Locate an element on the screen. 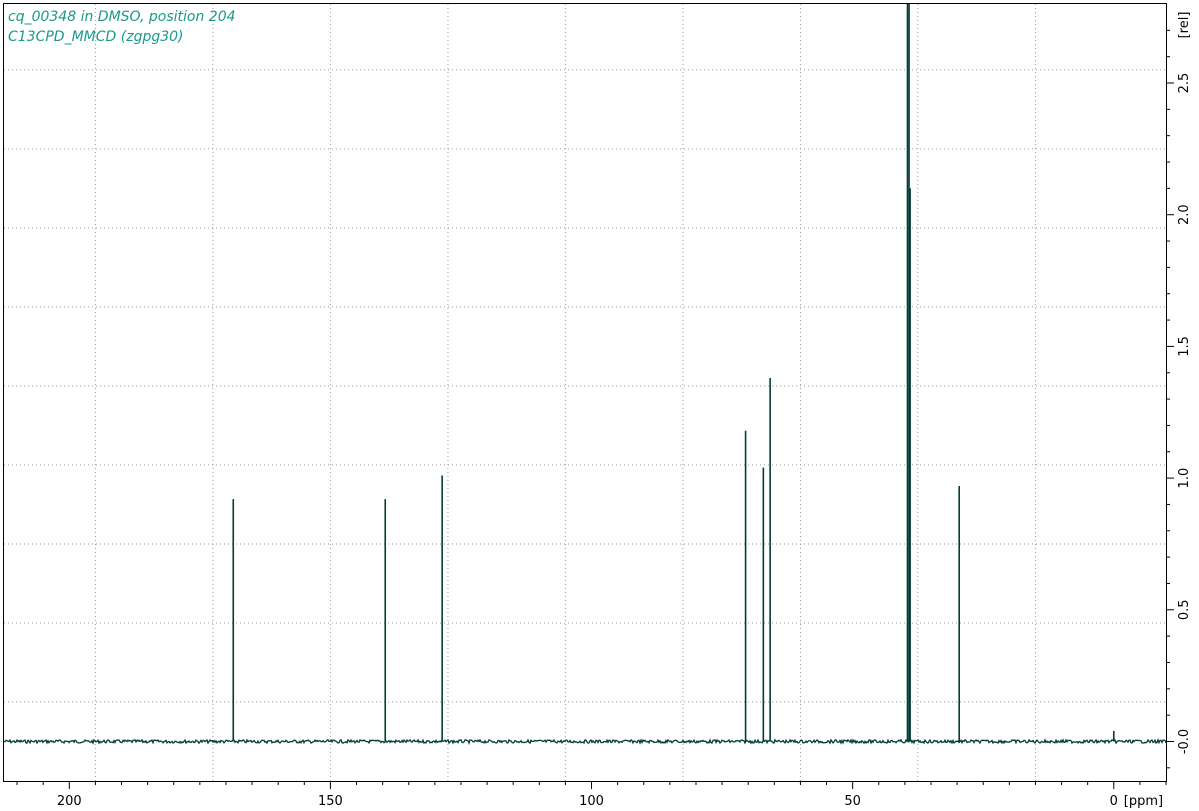  x-tick-label: 200 is located at coordinates (69, 801).